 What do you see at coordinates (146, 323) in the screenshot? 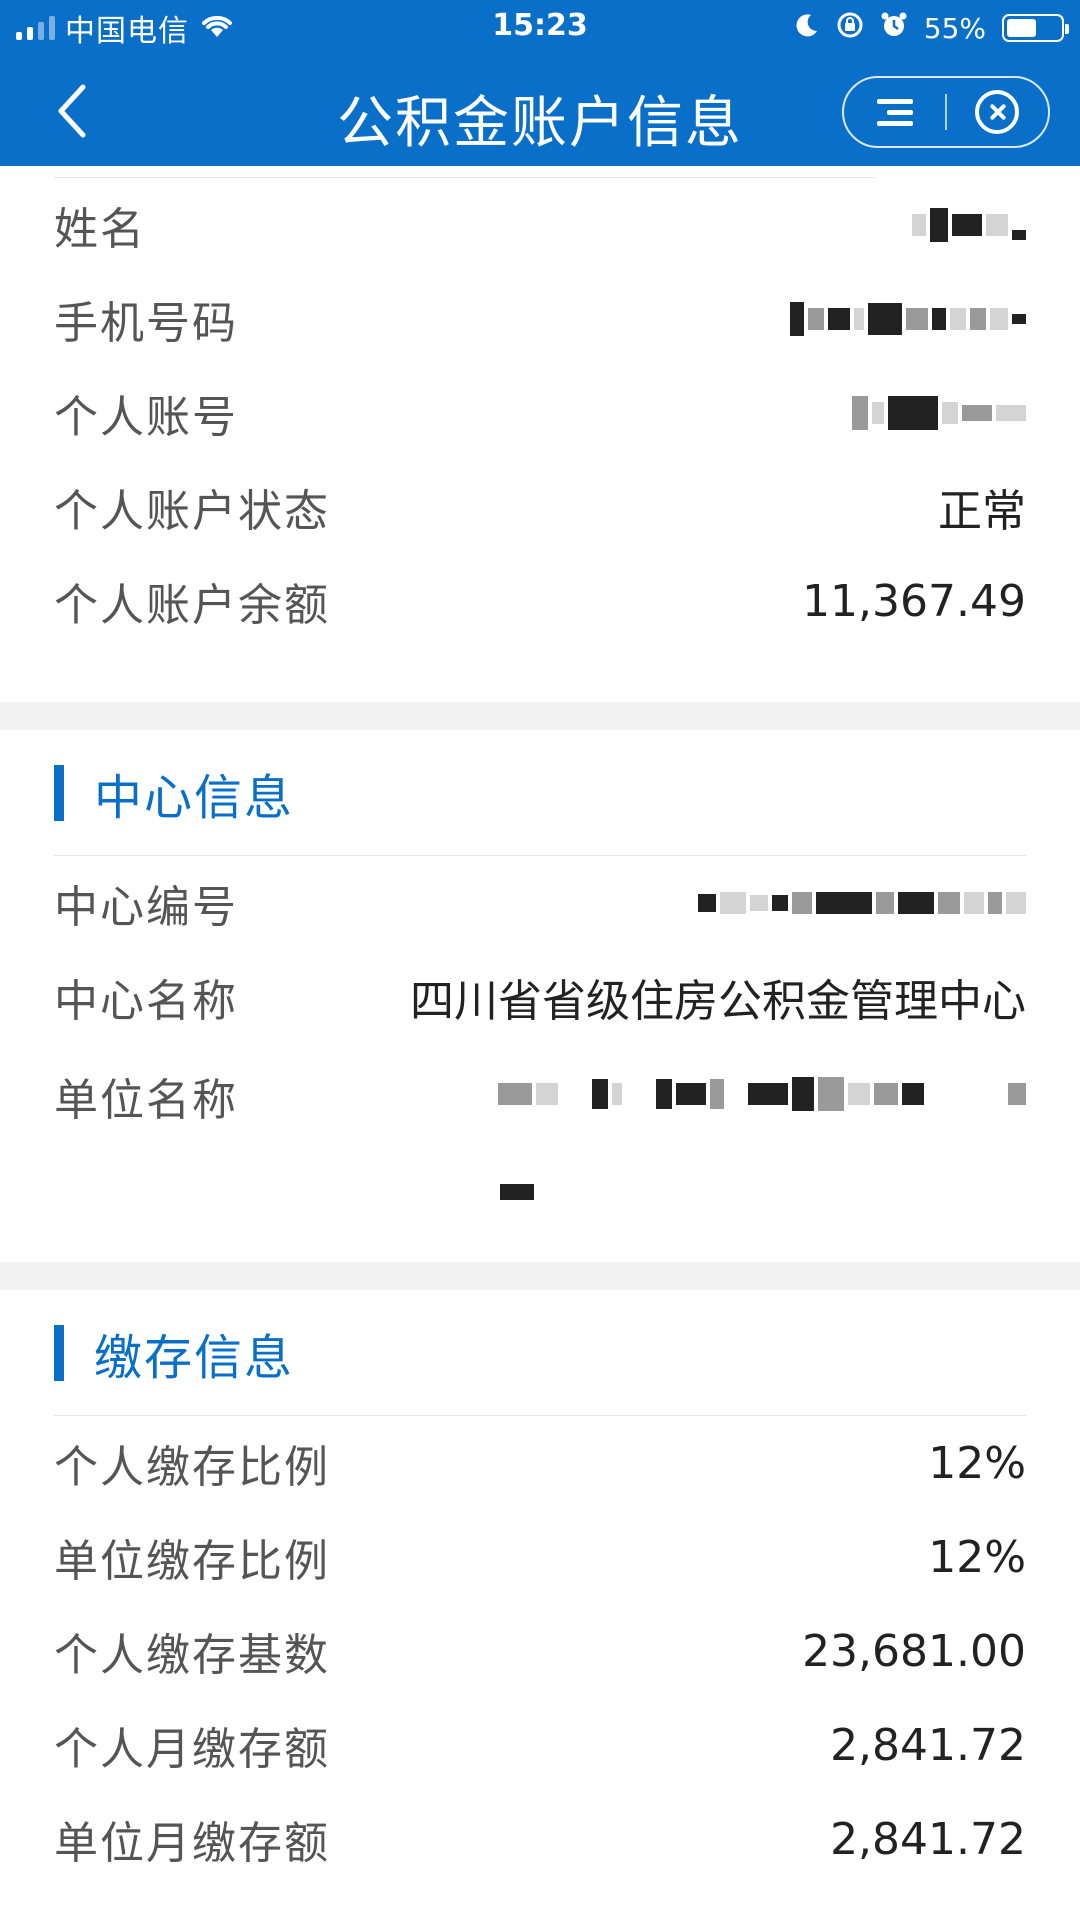
I see `row-label: 手机号码` at bounding box center [146, 323].